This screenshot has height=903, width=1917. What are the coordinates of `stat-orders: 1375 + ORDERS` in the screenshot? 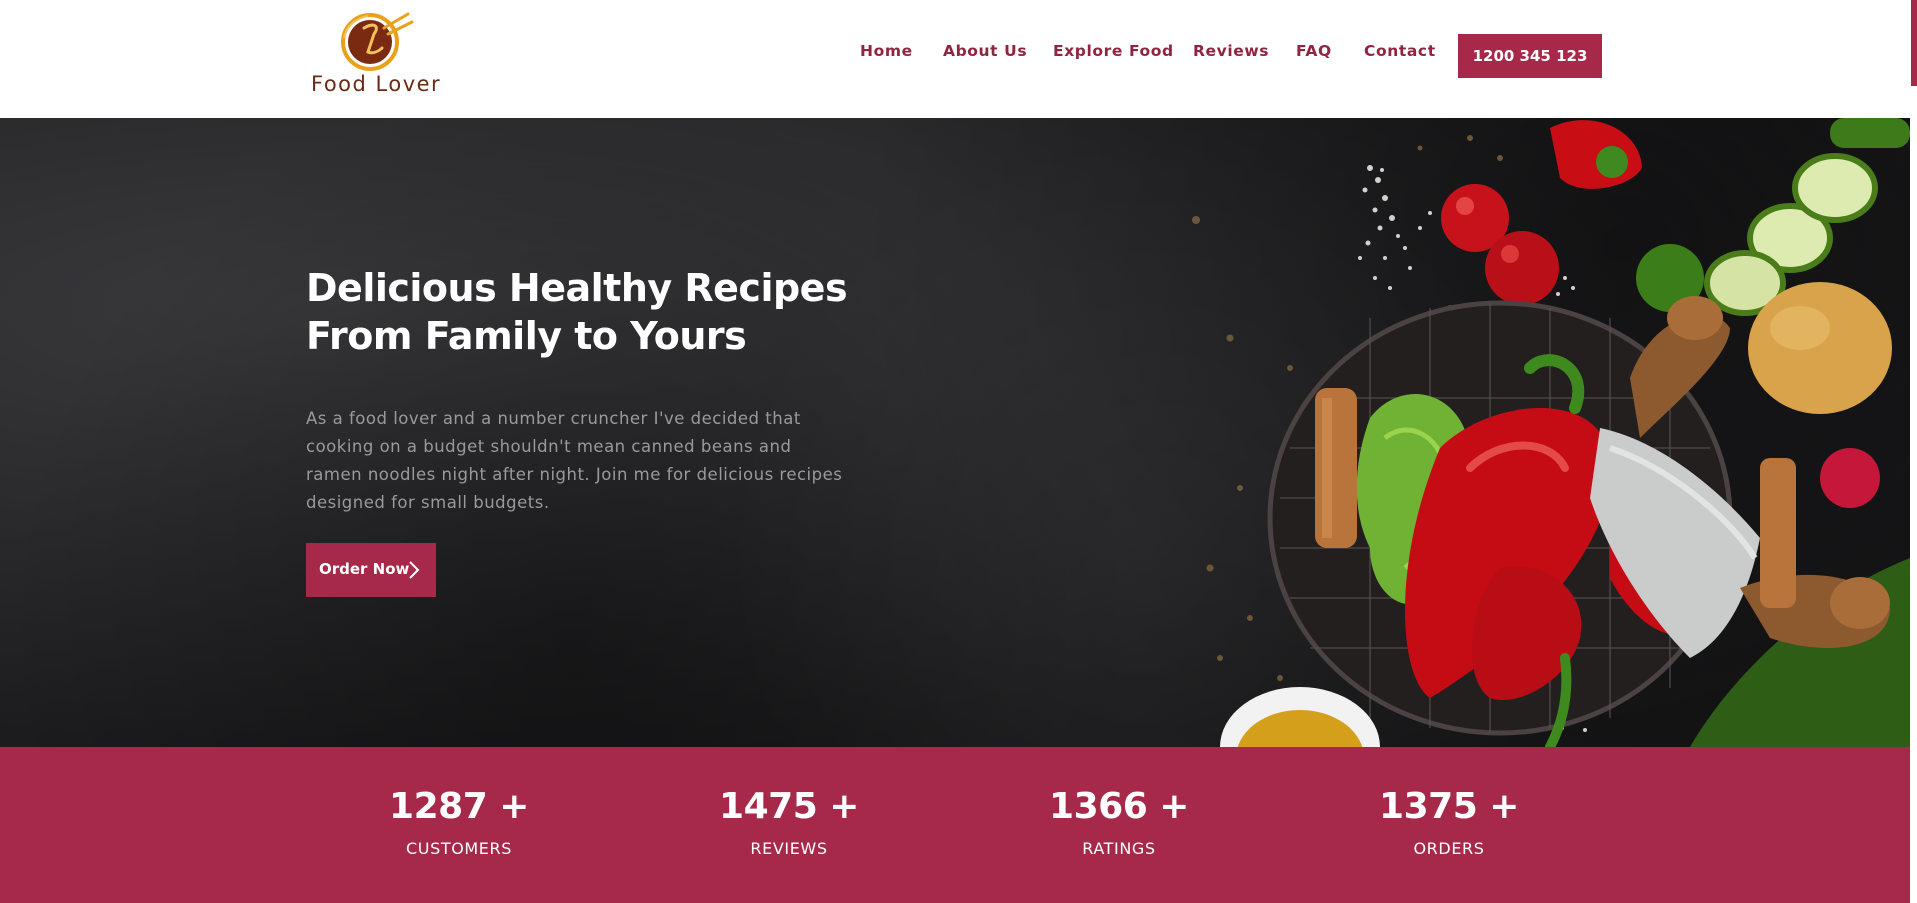 It's located at (1449, 822).